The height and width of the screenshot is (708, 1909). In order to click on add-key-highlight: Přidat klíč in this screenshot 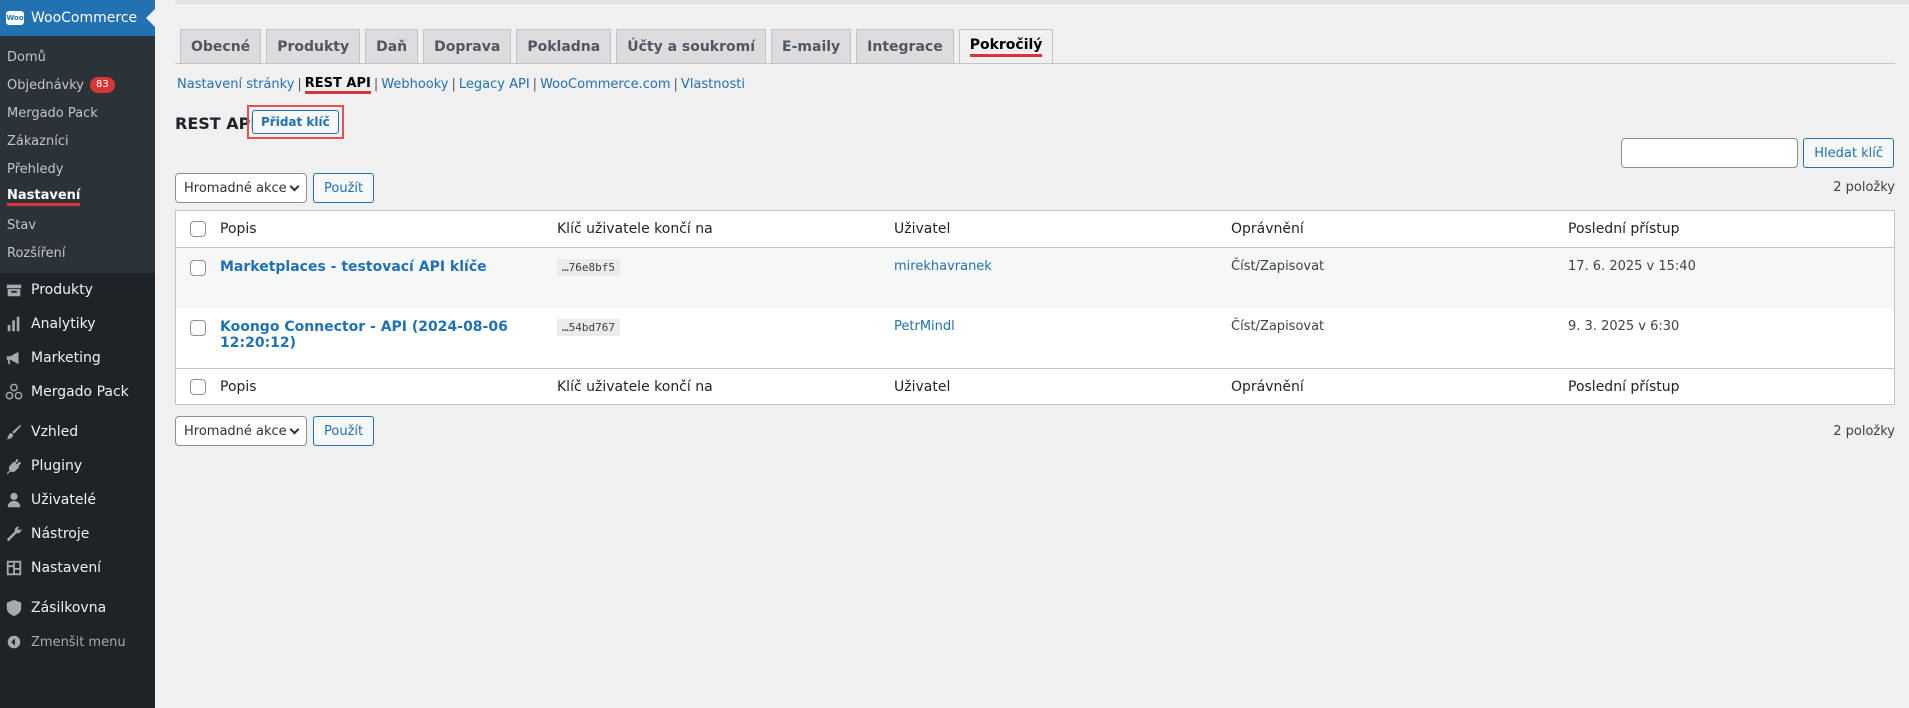, I will do `click(295, 122)`.